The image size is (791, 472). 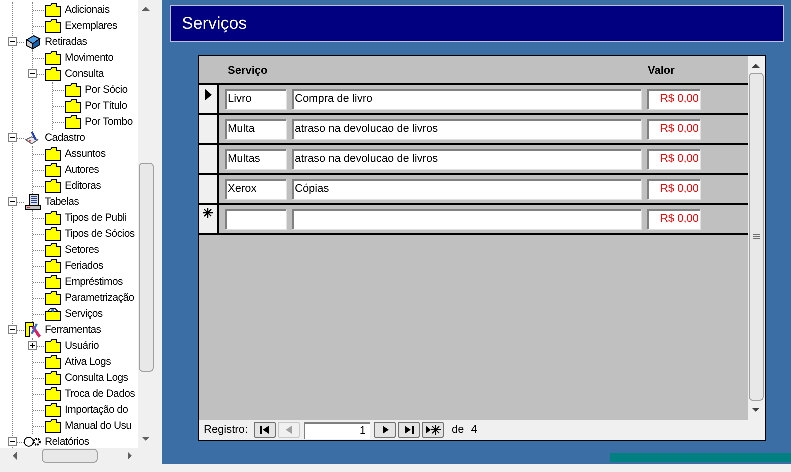 What do you see at coordinates (226, 430) in the screenshot?
I see `record-label: Registro:` at bounding box center [226, 430].